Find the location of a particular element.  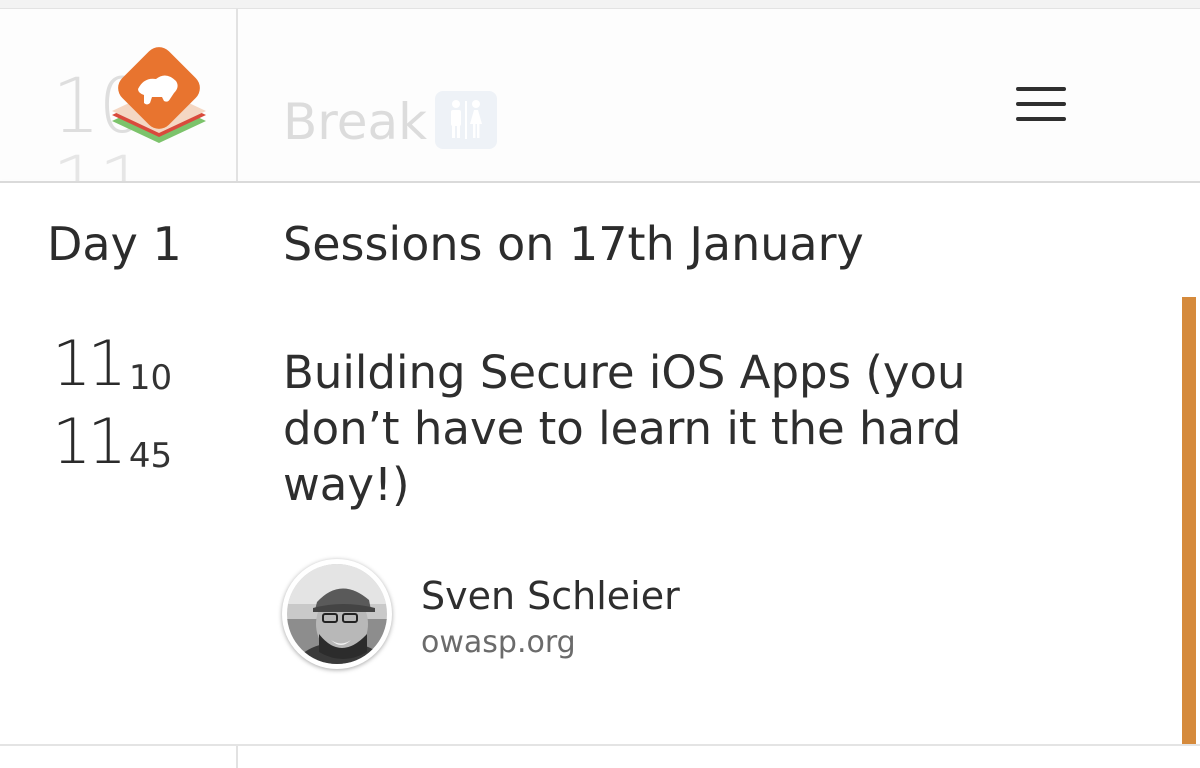

session-accent-bar is located at coordinates (1189, 521).